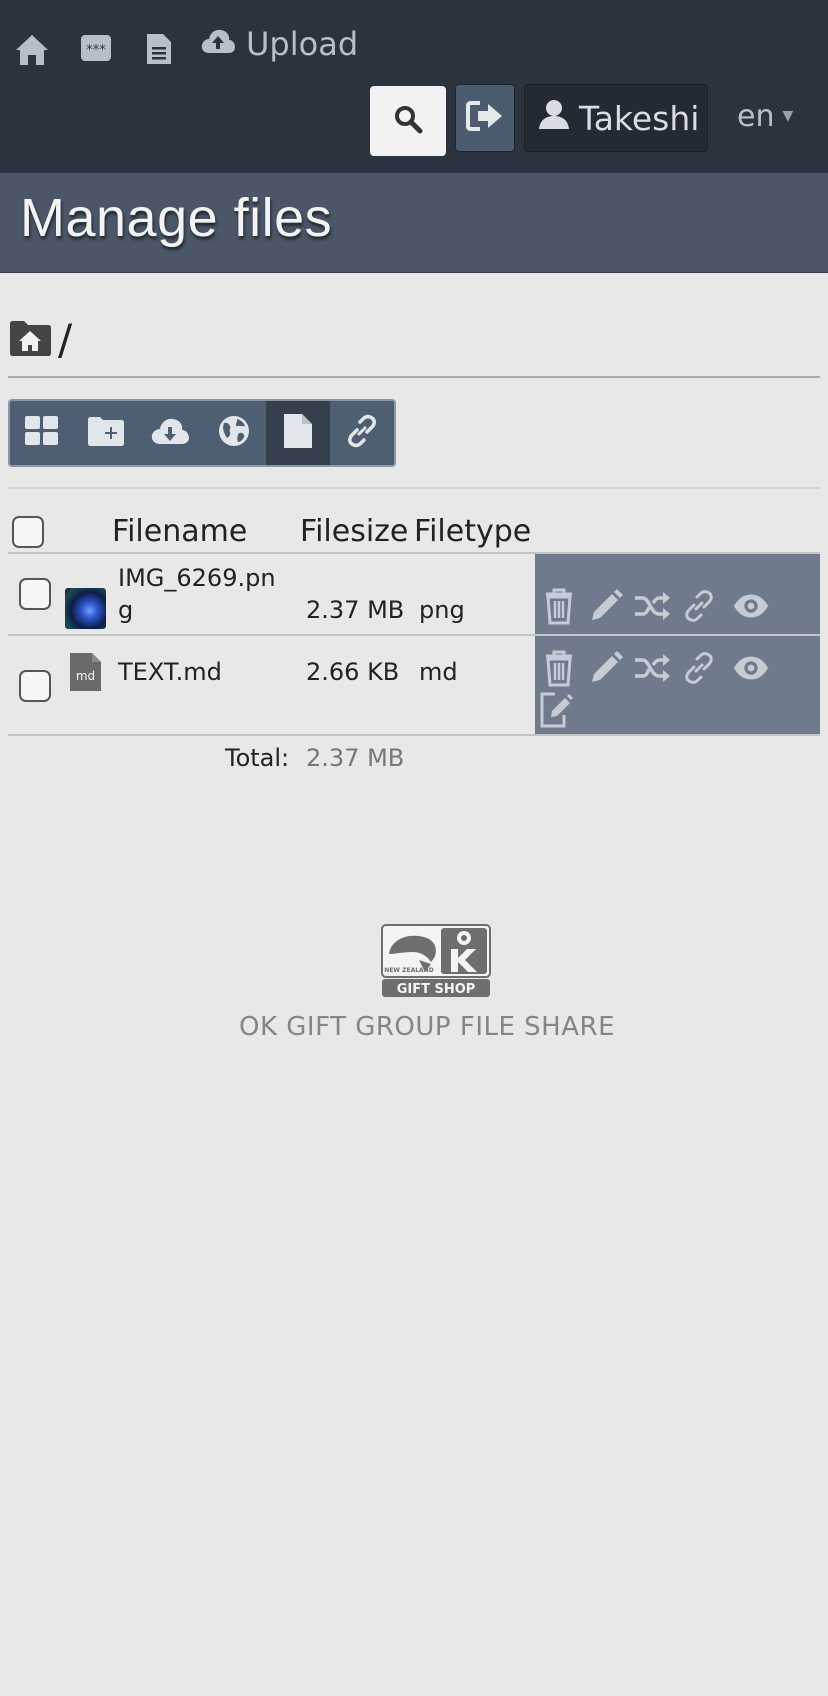 The height and width of the screenshot is (1696, 828). Describe the element at coordinates (355, 610) in the screenshot. I see `file-size: 2.37 MB` at that location.